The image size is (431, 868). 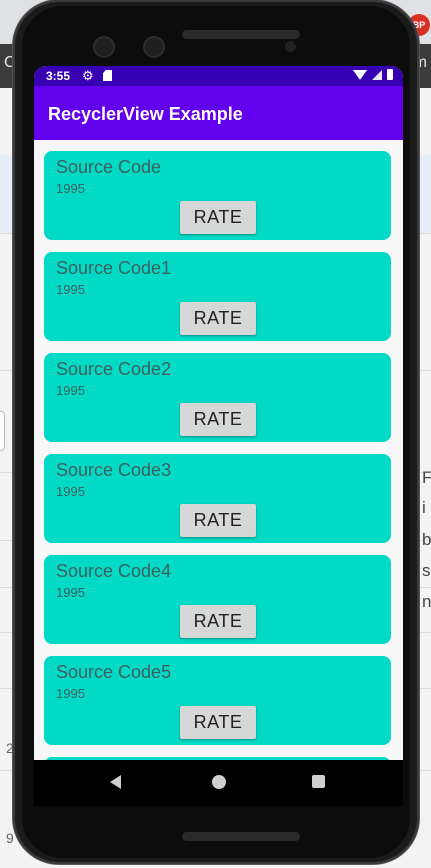 I want to click on app-bar: RecyclerView Example, so click(x=218, y=113).